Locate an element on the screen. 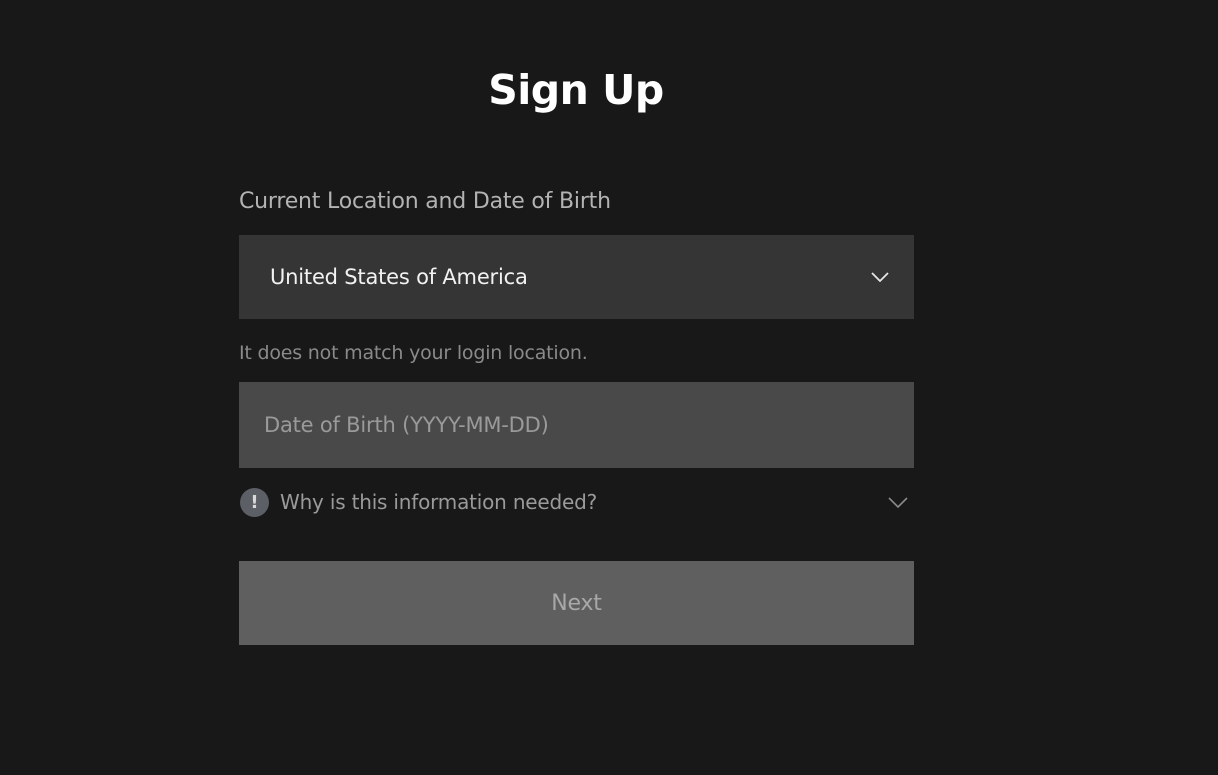 The height and width of the screenshot is (775, 1218). country-select: United States of America is located at coordinates (576, 277).